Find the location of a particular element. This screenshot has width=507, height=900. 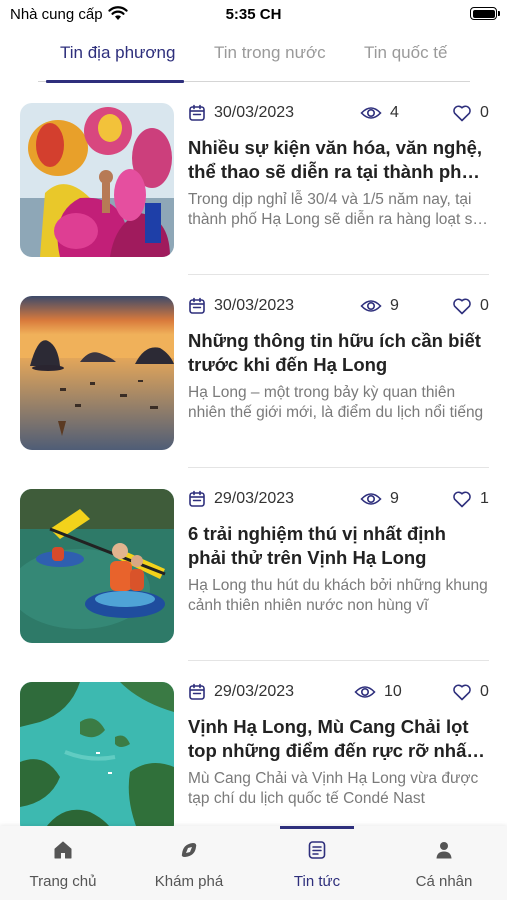

news-icon is located at coordinates (317, 852).